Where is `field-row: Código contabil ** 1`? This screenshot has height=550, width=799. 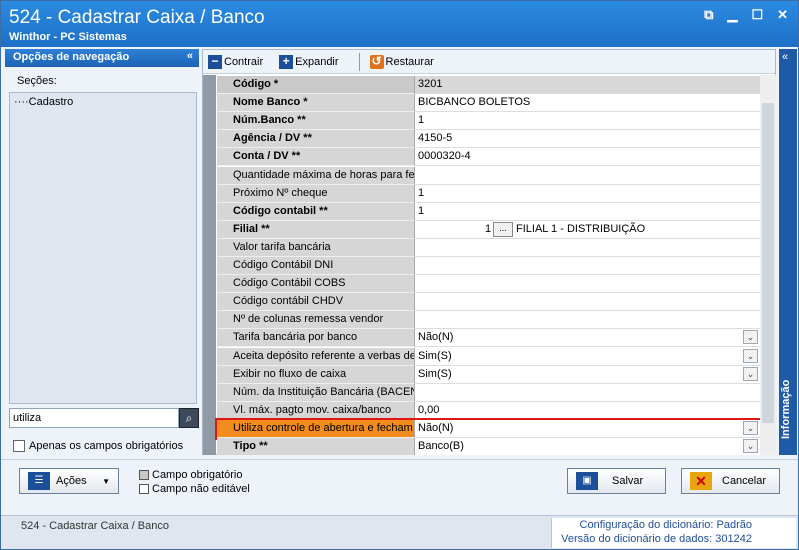 field-row: Código contabil ** 1 is located at coordinates (488, 211).